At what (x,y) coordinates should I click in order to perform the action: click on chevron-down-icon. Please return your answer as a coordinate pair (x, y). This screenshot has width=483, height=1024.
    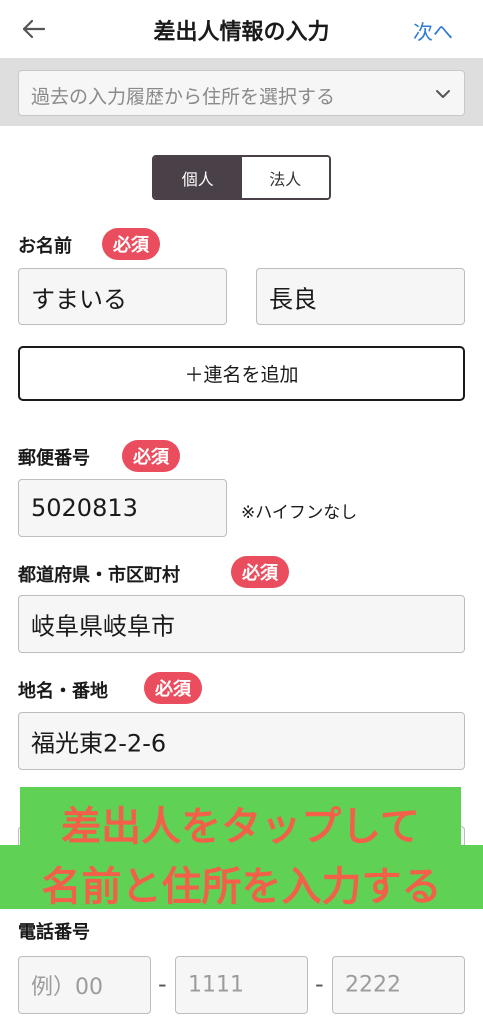
    Looking at the image, I should click on (443, 94).